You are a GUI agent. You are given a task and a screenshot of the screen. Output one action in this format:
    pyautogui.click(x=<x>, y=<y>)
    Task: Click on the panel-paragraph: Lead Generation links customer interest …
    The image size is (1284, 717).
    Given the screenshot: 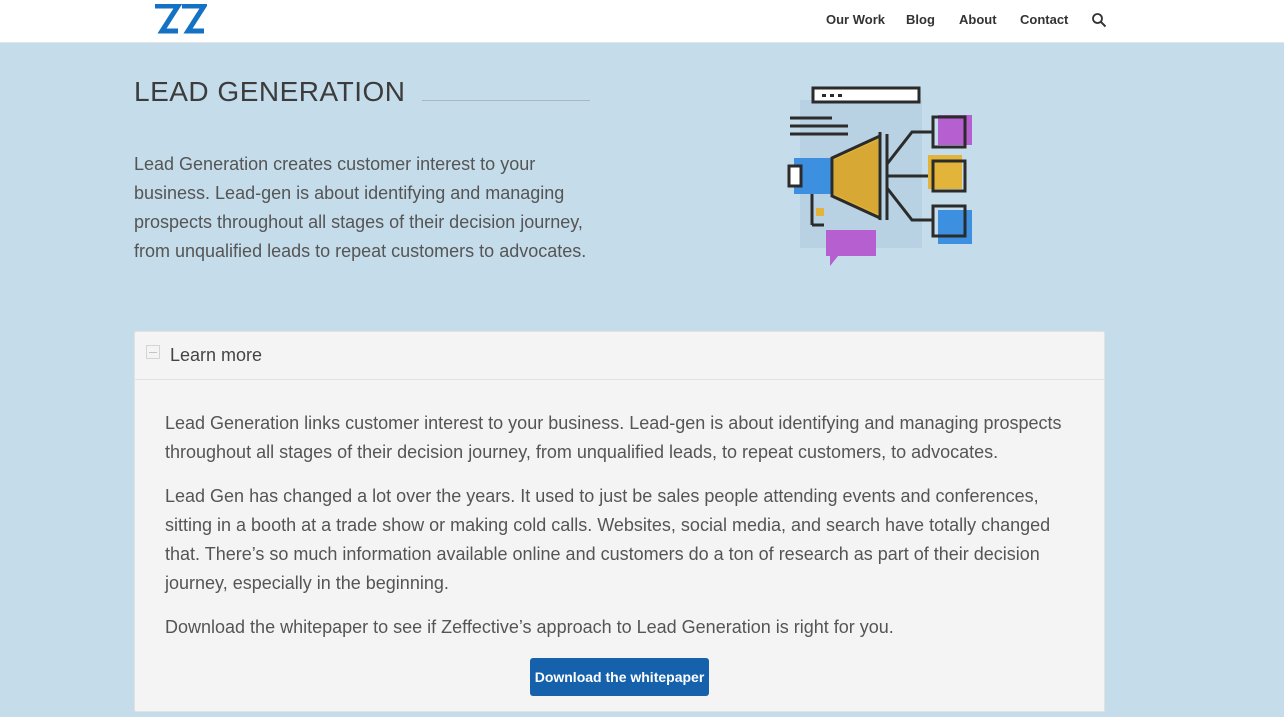 What is the action you would take?
    pyautogui.click(x=613, y=437)
    